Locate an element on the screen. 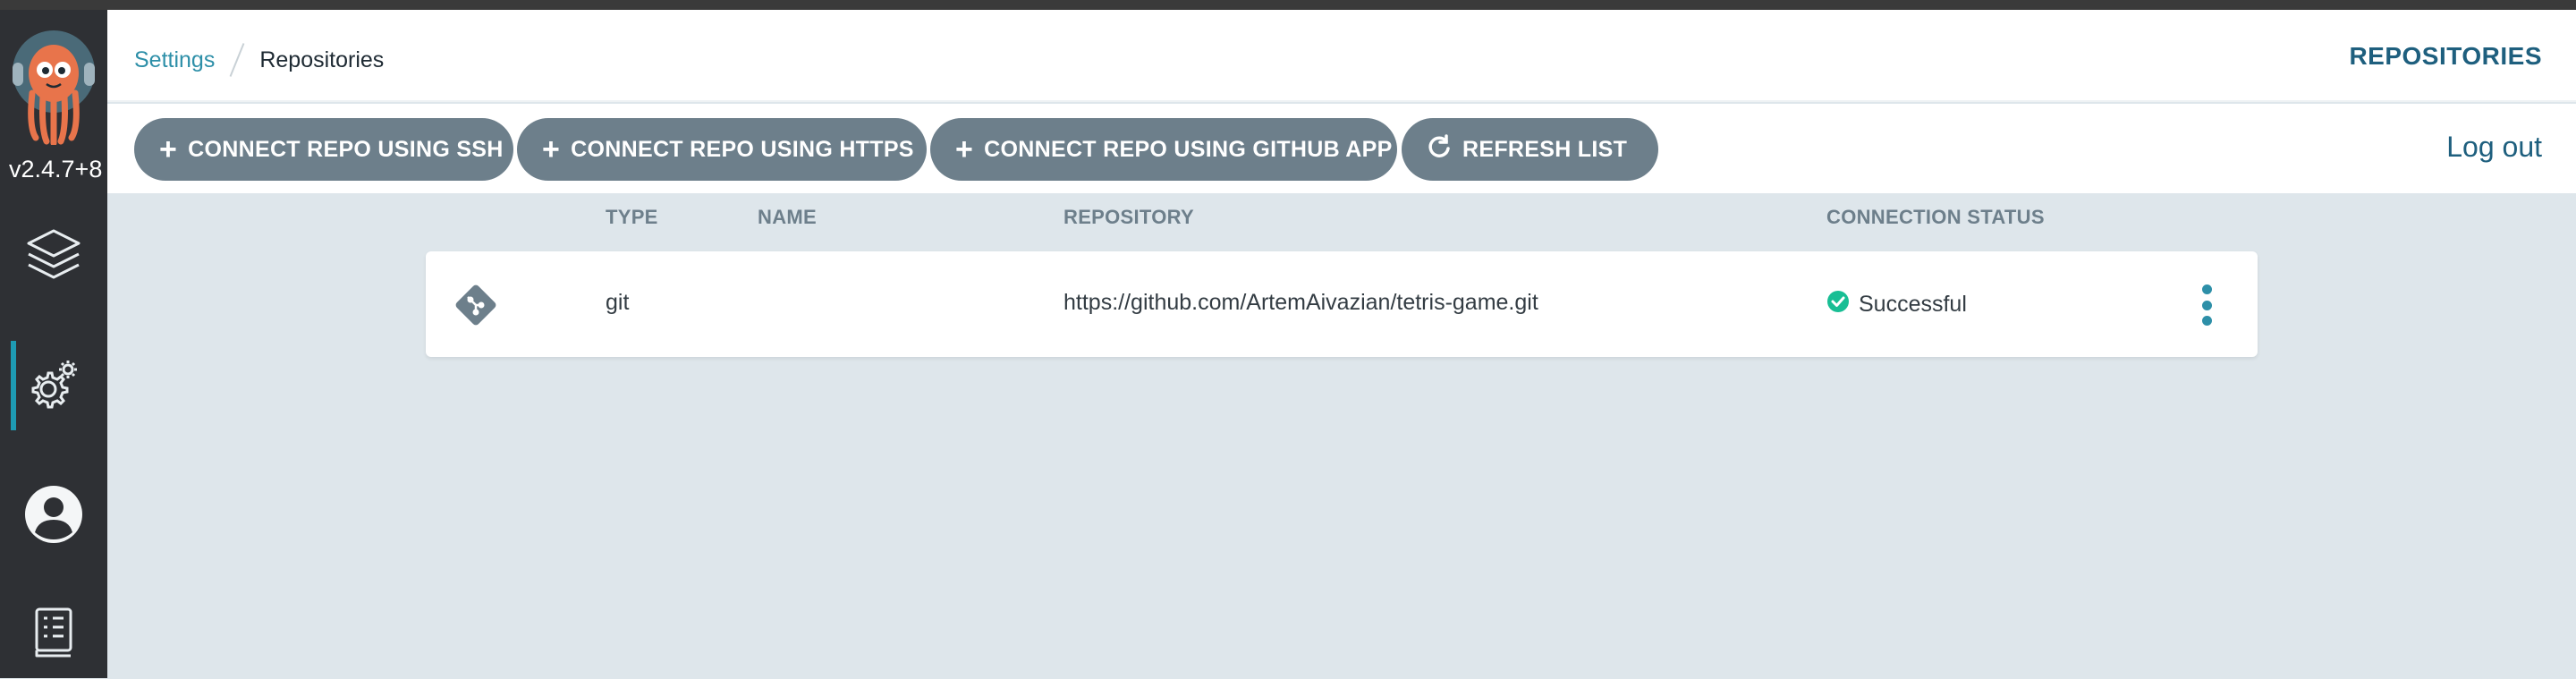  page-header: Settings Repositories REPOSITORIES is located at coordinates (1341, 56).